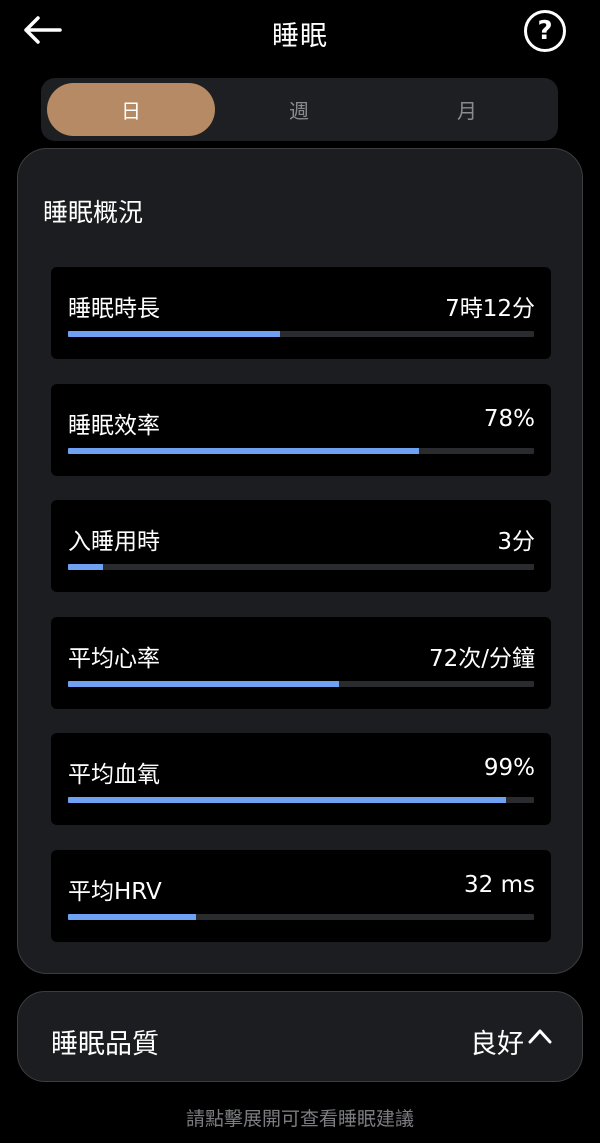  What do you see at coordinates (299, 1119) in the screenshot?
I see `sleep-advice-hint: 請點擊展開可查看睡眠建議` at bounding box center [299, 1119].